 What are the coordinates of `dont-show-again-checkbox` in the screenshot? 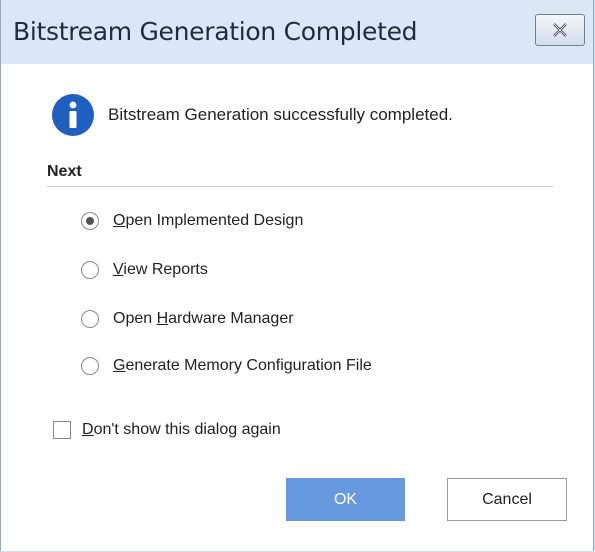 It's located at (62, 430).